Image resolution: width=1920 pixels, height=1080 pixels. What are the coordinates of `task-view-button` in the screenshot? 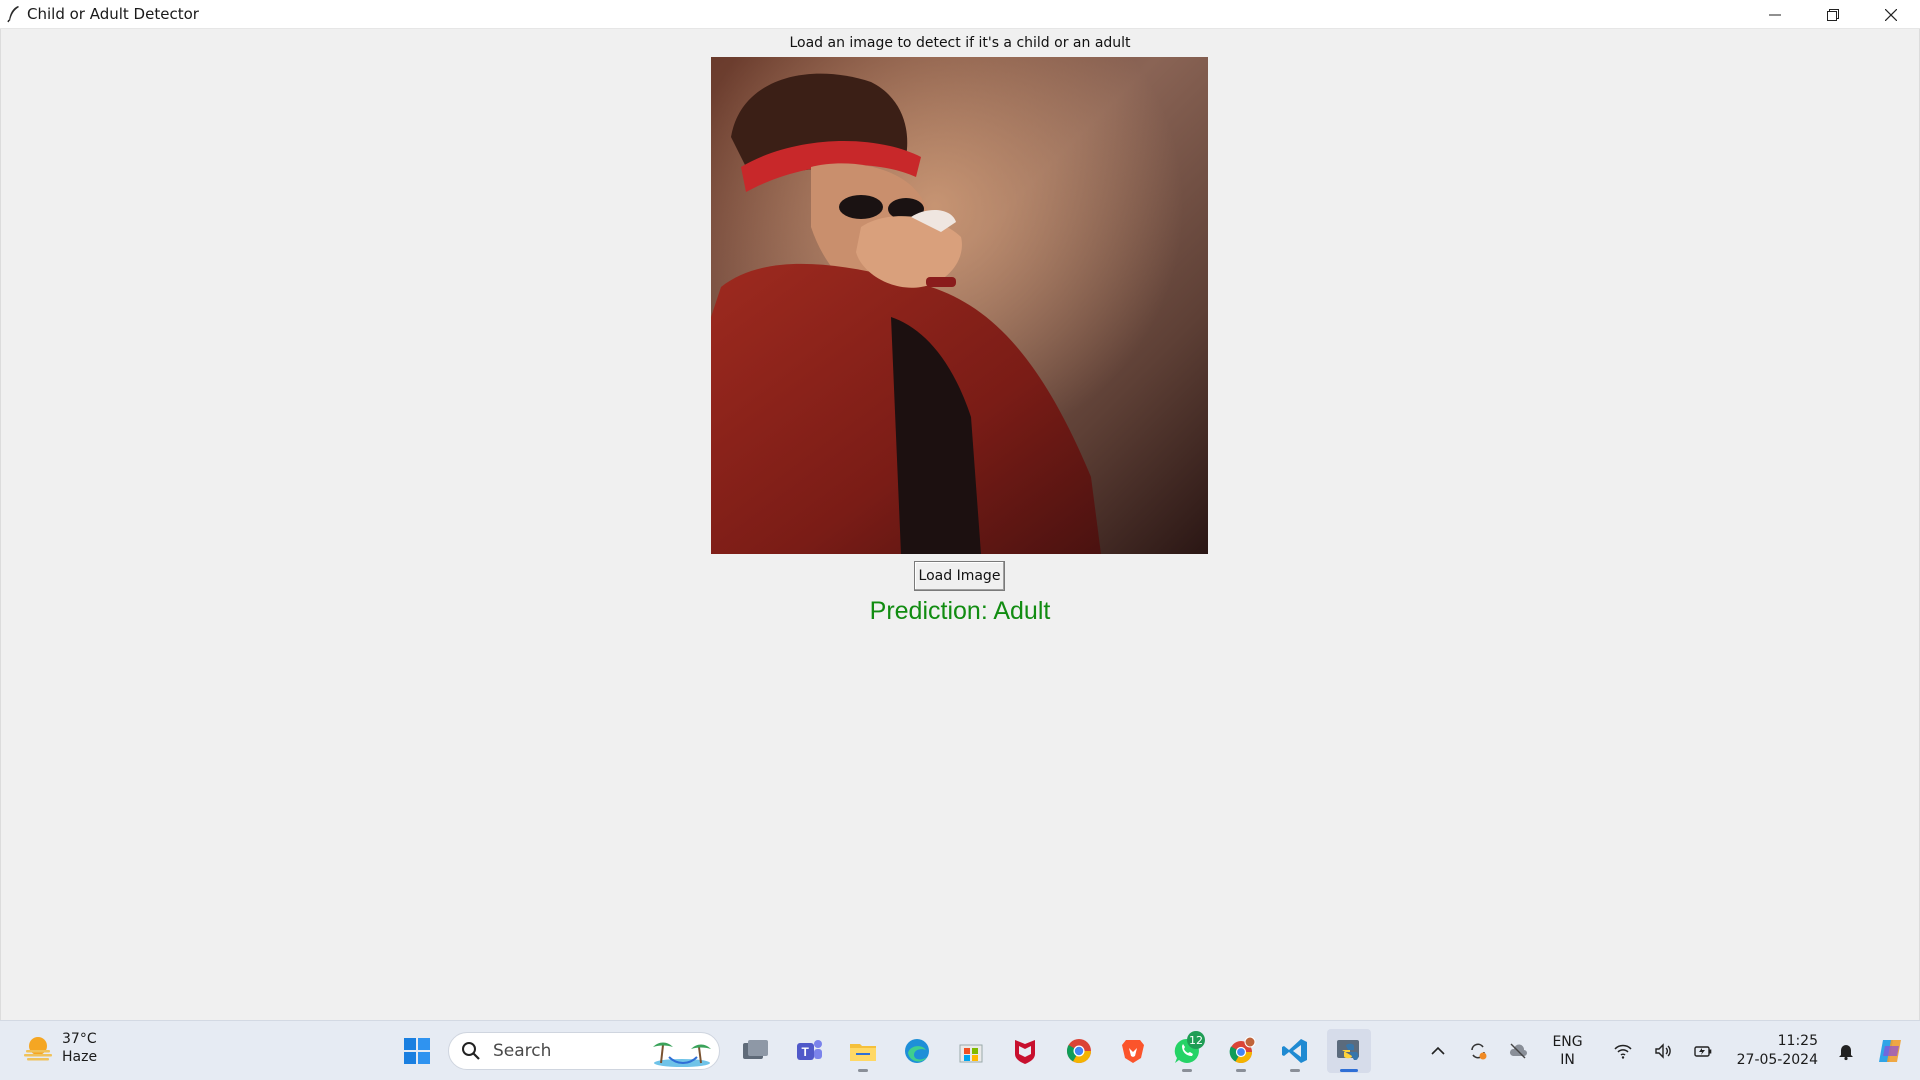 It's located at (755, 1051).